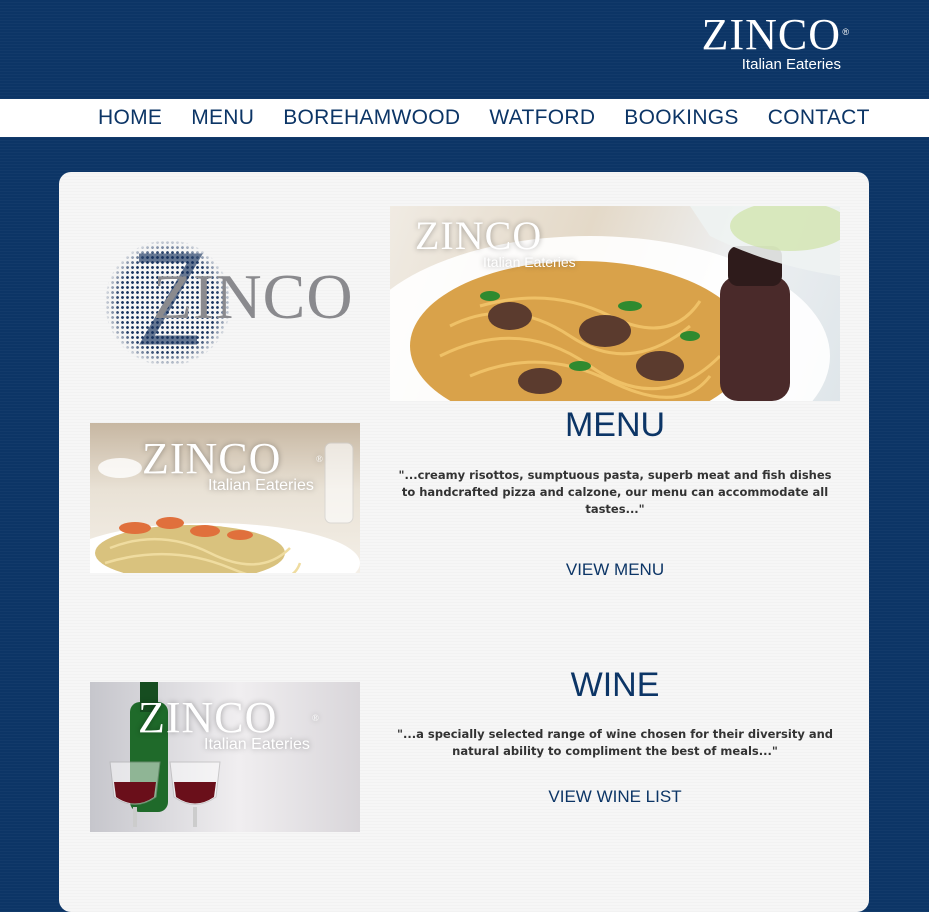 The image size is (929, 912). I want to click on wine-photo-watermark-name: ZINCO, so click(208, 717).